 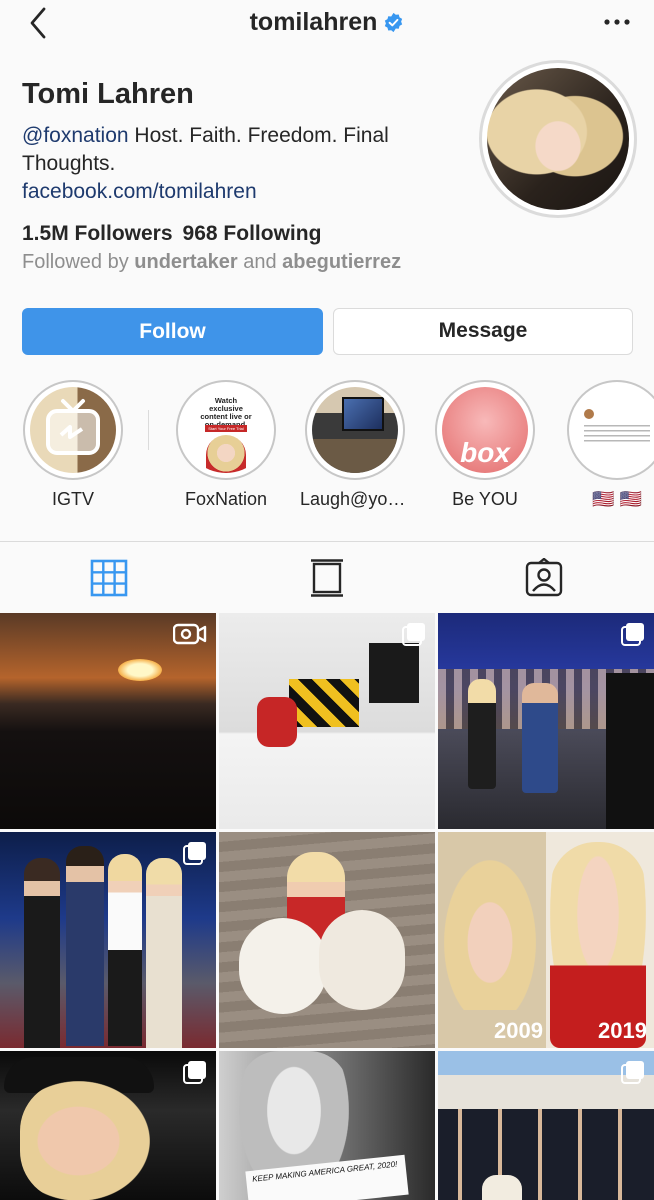 I want to click on be-you-cover: box, so click(x=485, y=430).